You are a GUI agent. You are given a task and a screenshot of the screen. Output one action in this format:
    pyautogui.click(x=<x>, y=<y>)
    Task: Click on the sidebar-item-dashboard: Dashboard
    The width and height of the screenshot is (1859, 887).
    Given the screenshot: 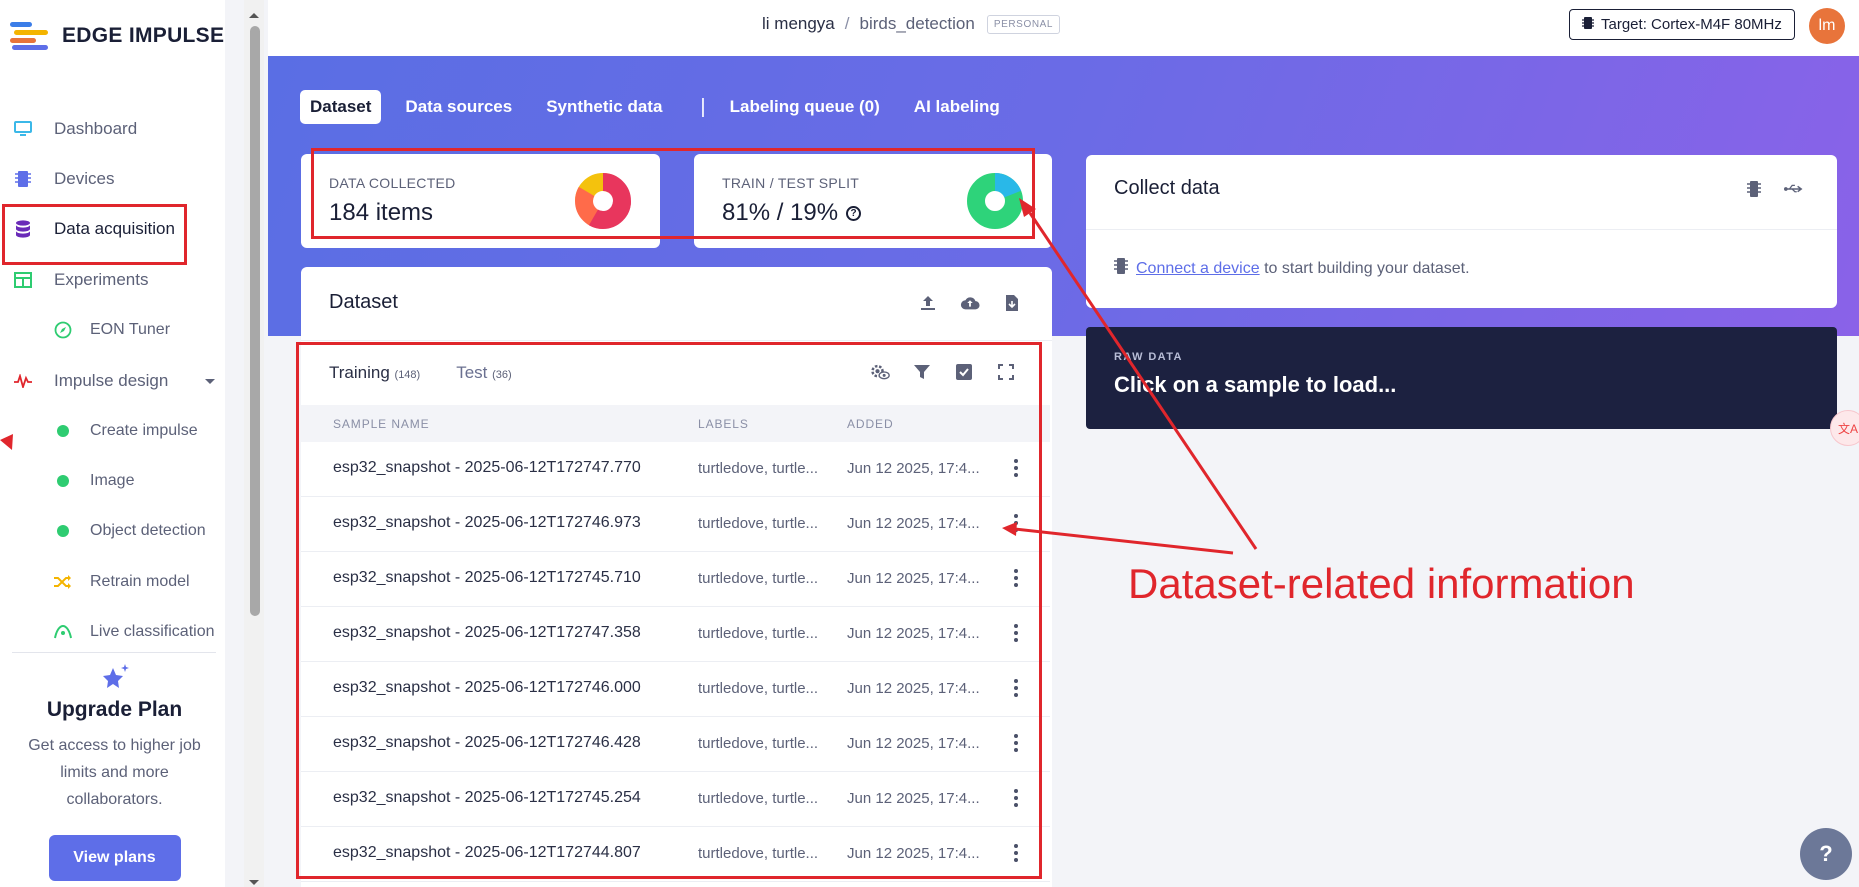 What is the action you would take?
    pyautogui.click(x=74, y=129)
    